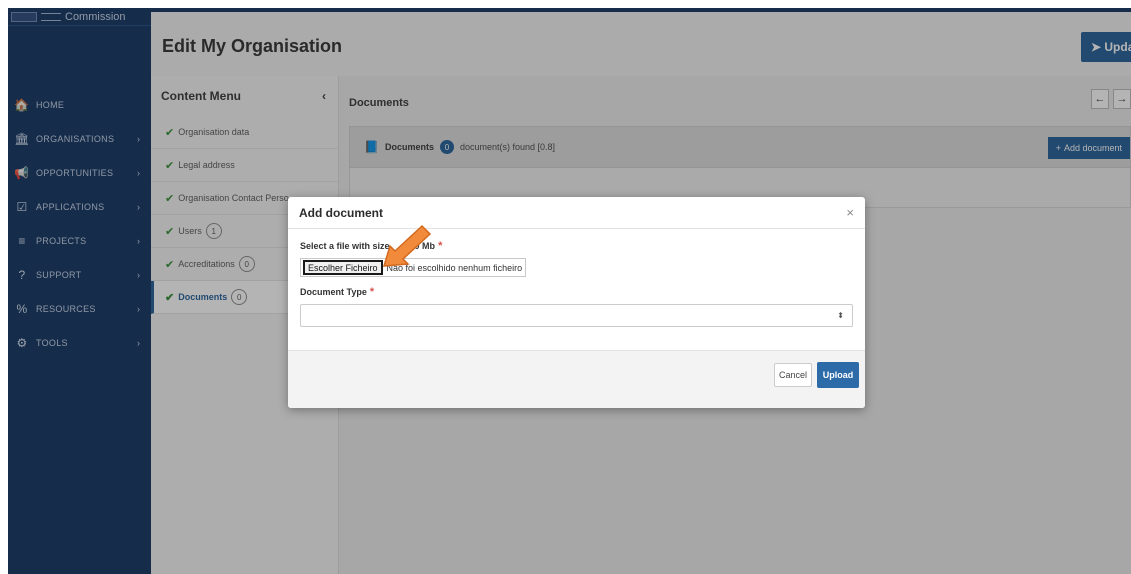 This screenshot has width=1131, height=574. Describe the element at coordinates (850, 212) in the screenshot. I see `close-icon: ×` at that location.